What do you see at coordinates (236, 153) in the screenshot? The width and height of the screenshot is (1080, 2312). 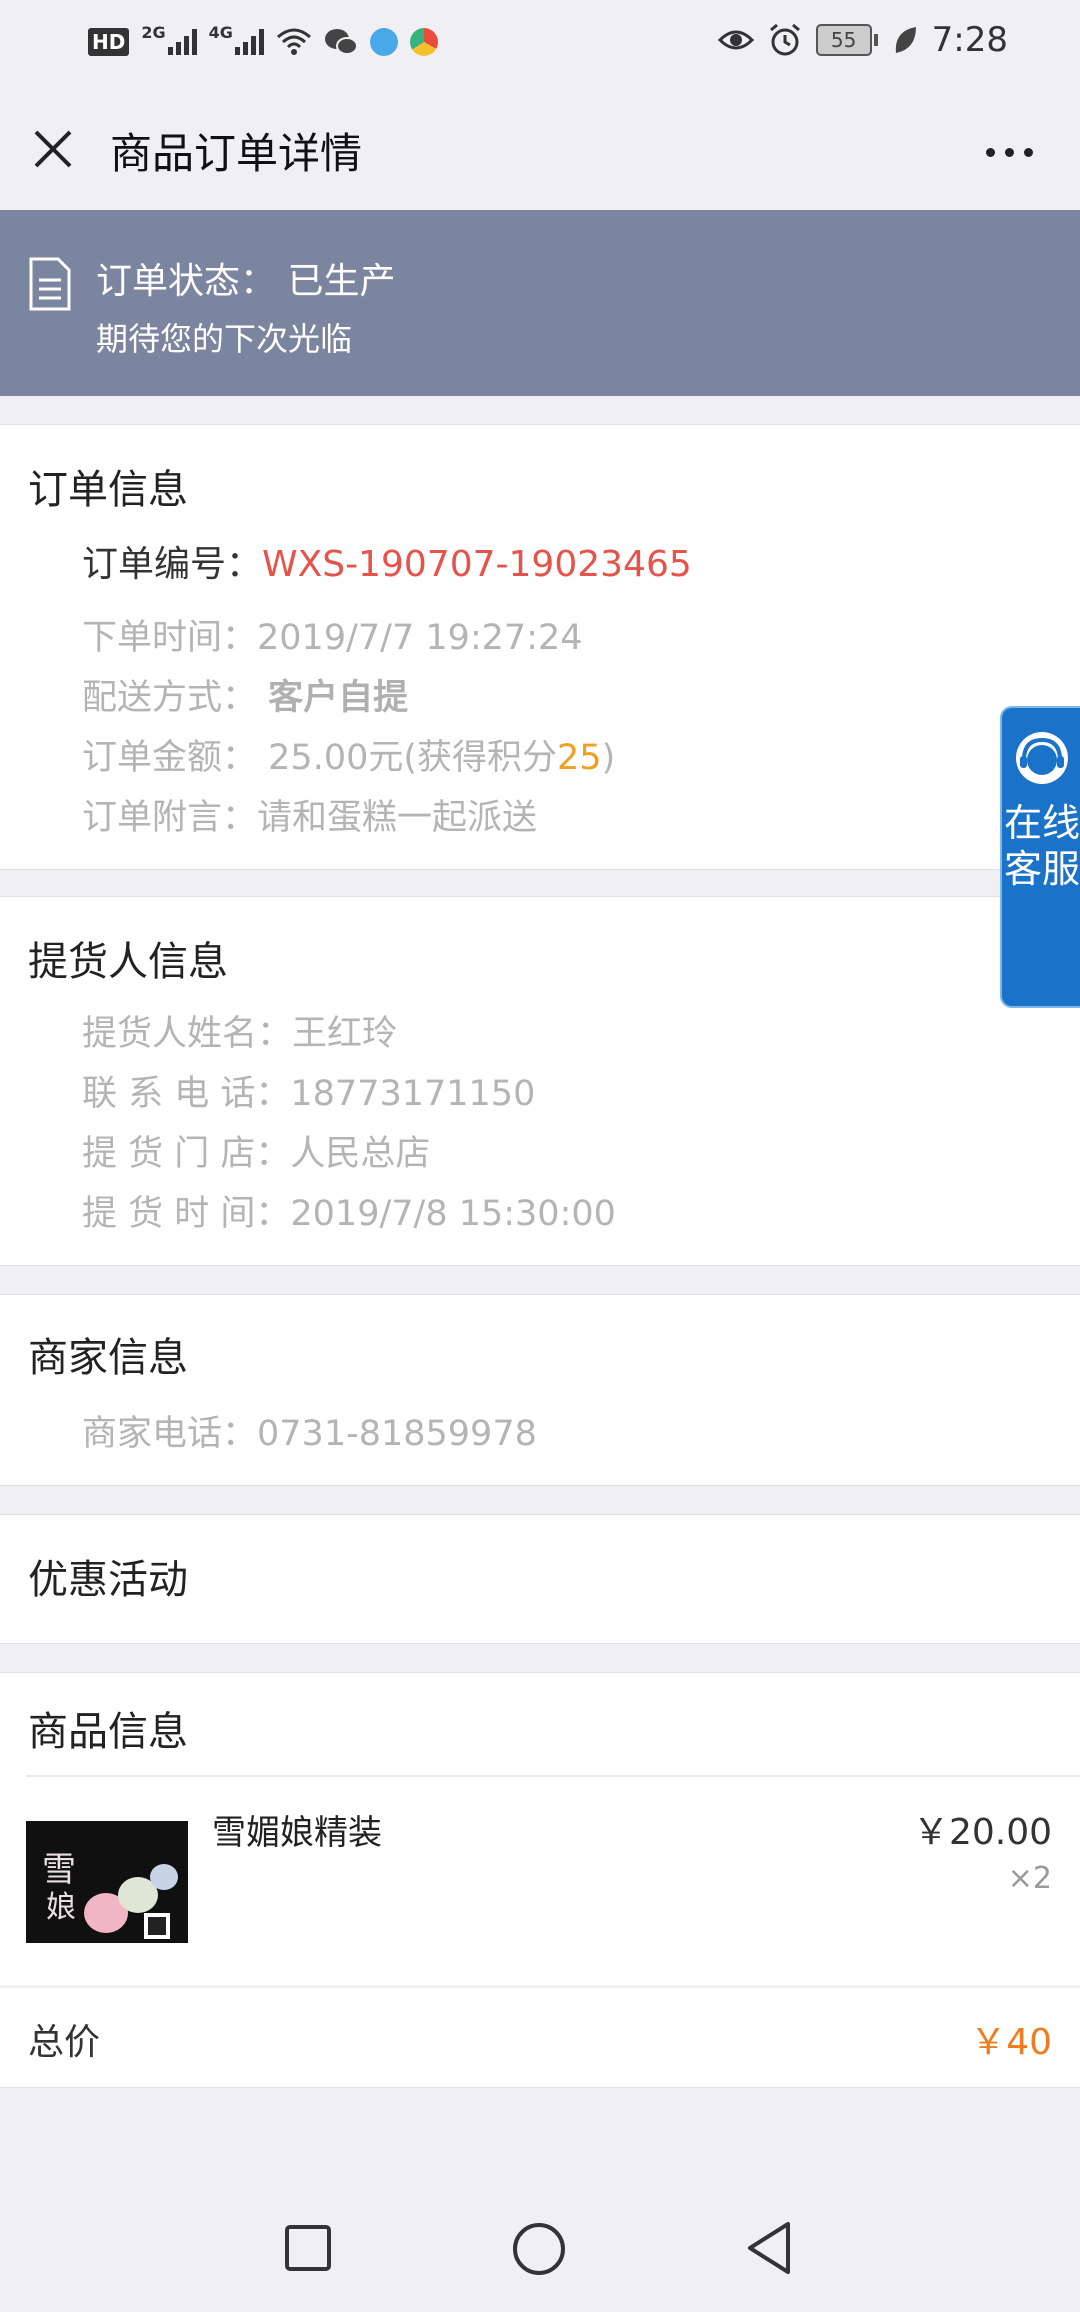 I see `page-title: 商品订单详情` at bounding box center [236, 153].